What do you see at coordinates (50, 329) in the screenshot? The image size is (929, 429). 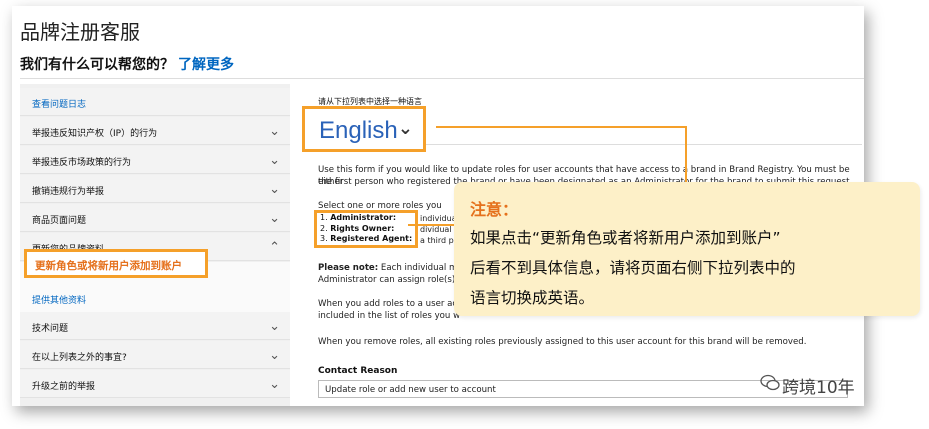 I see `sidebar-item-label: 技术问题` at bounding box center [50, 329].